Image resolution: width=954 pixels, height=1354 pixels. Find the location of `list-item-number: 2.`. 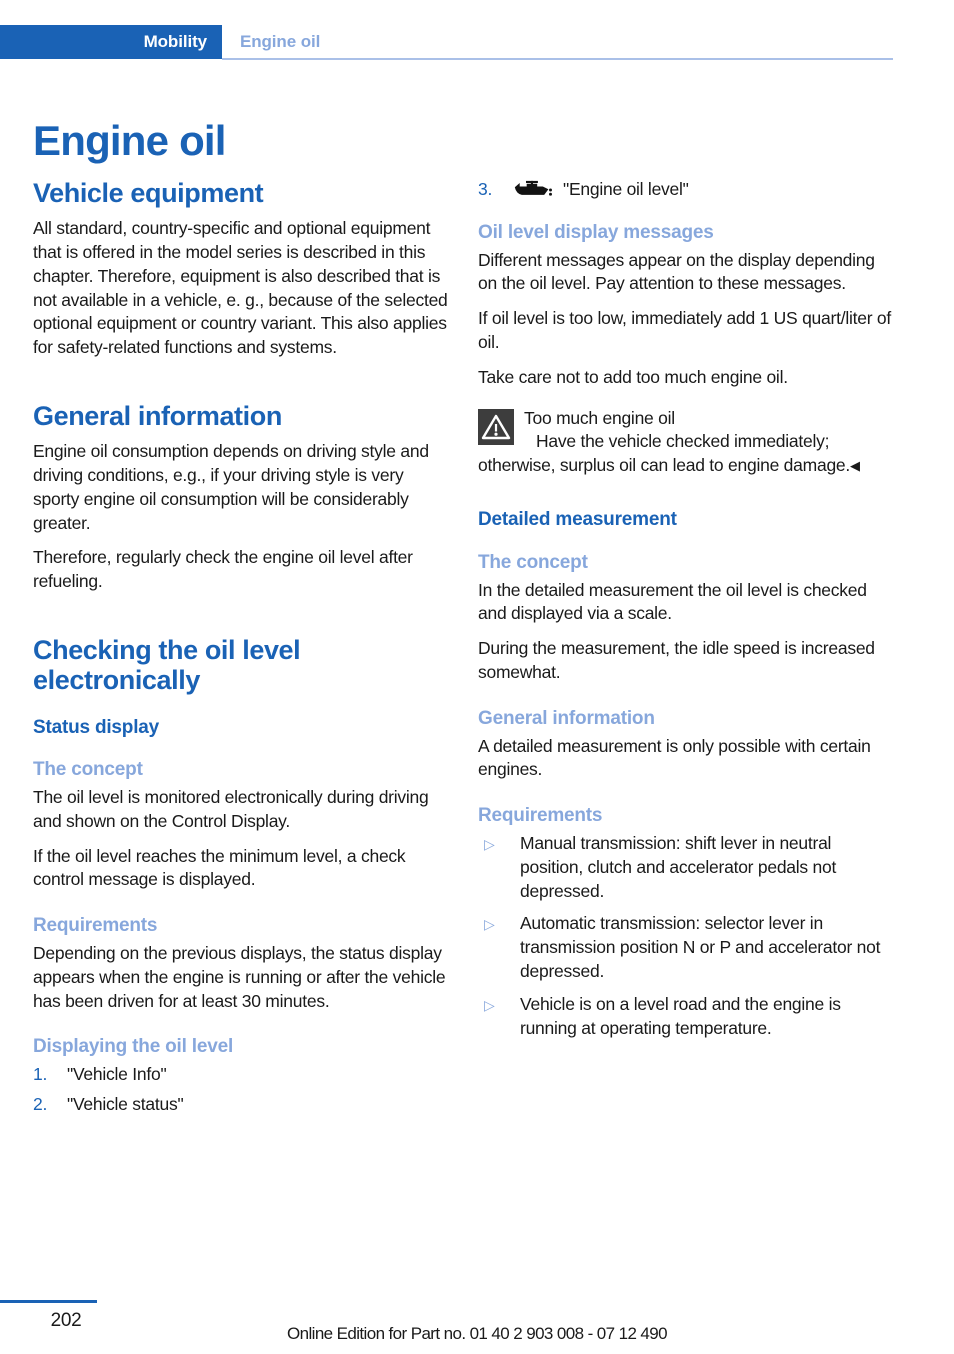

list-item-number: 2. is located at coordinates (40, 1104).